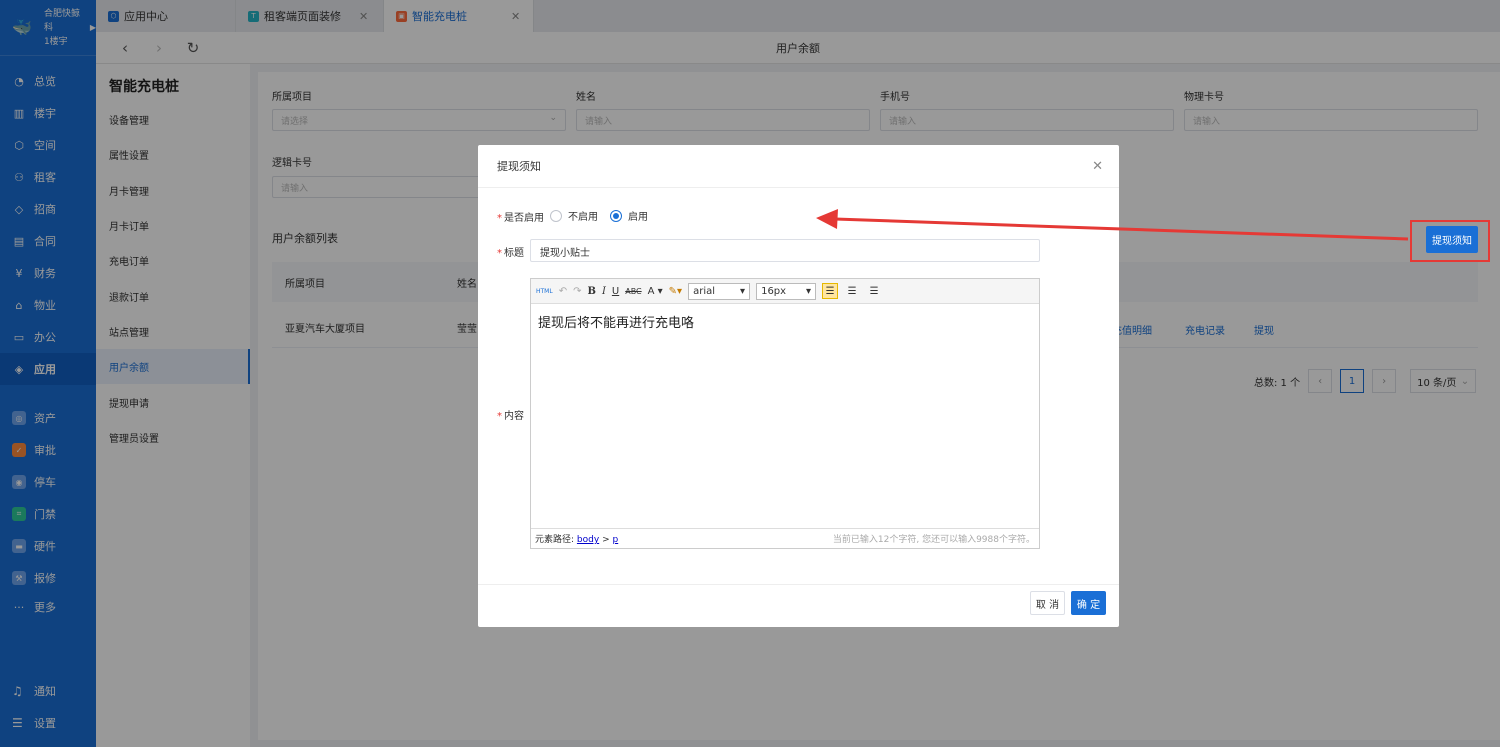 The image size is (1500, 747). I want to click on font-size-value: 16px, so click(774, 291).